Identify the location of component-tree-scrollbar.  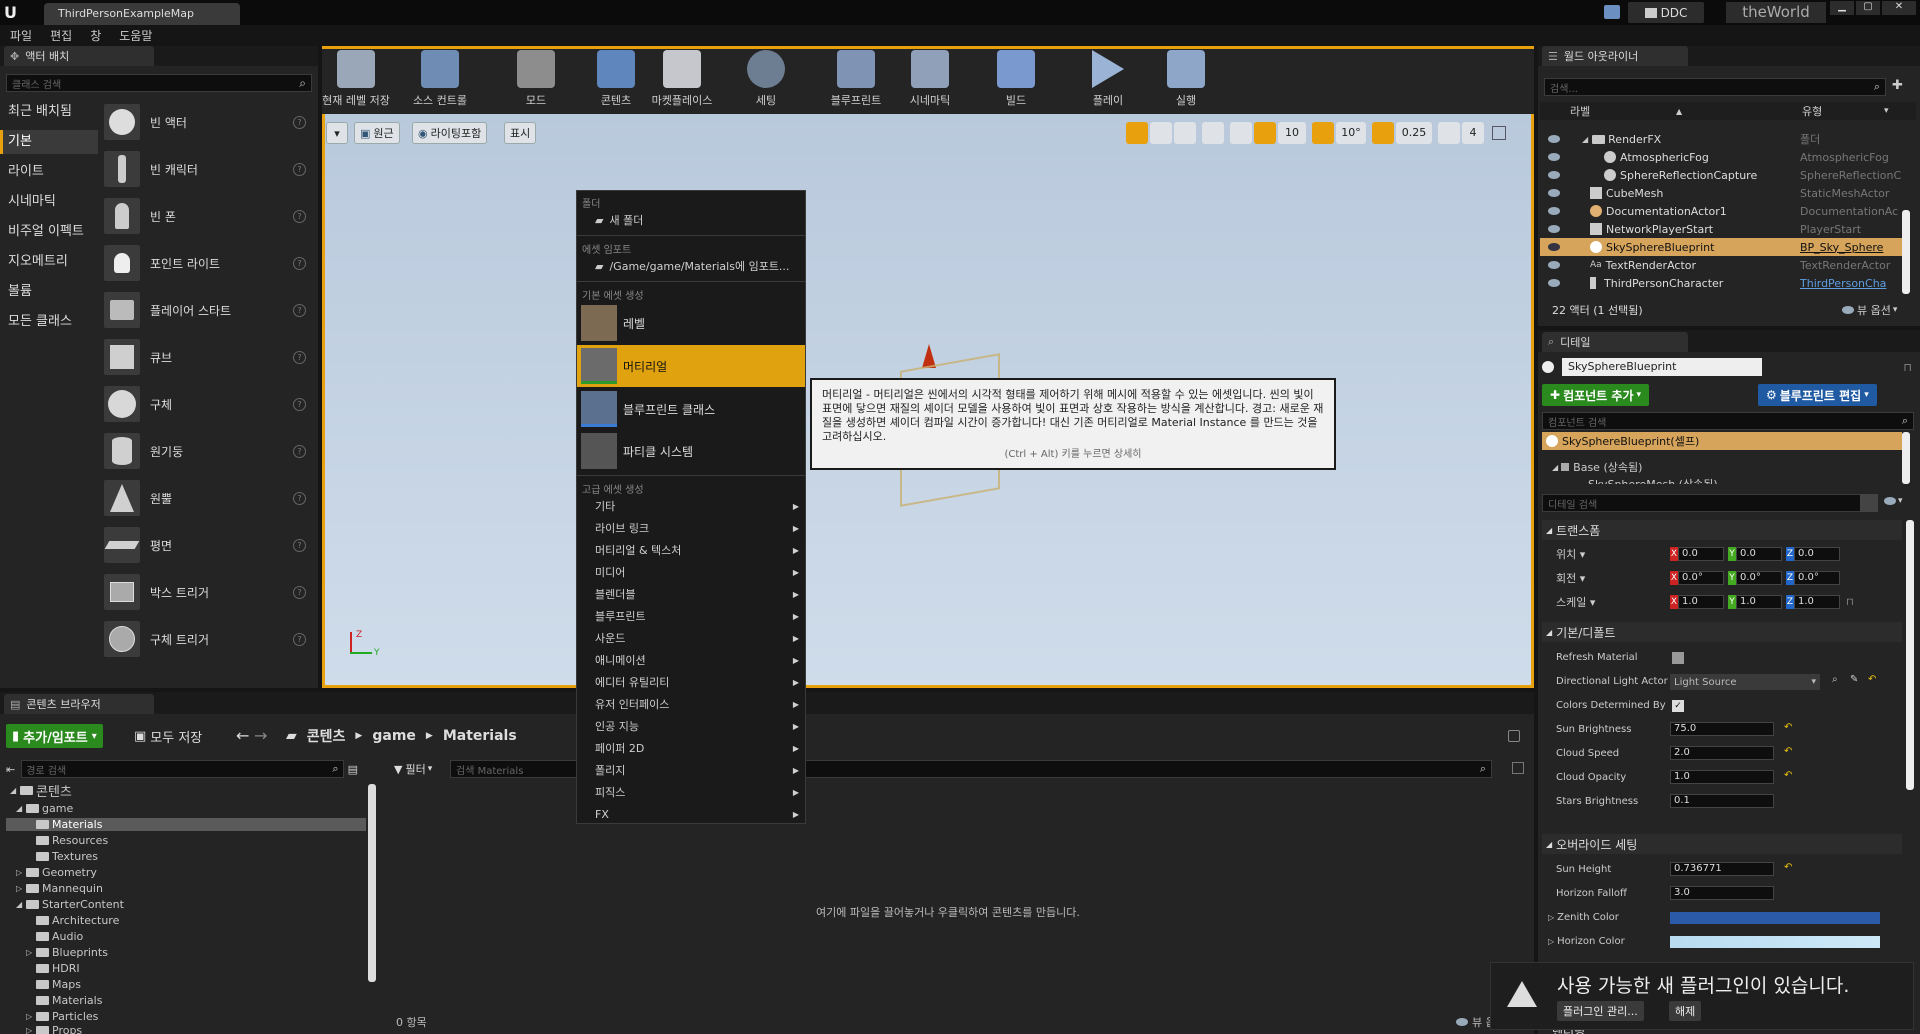
(1906, 458).